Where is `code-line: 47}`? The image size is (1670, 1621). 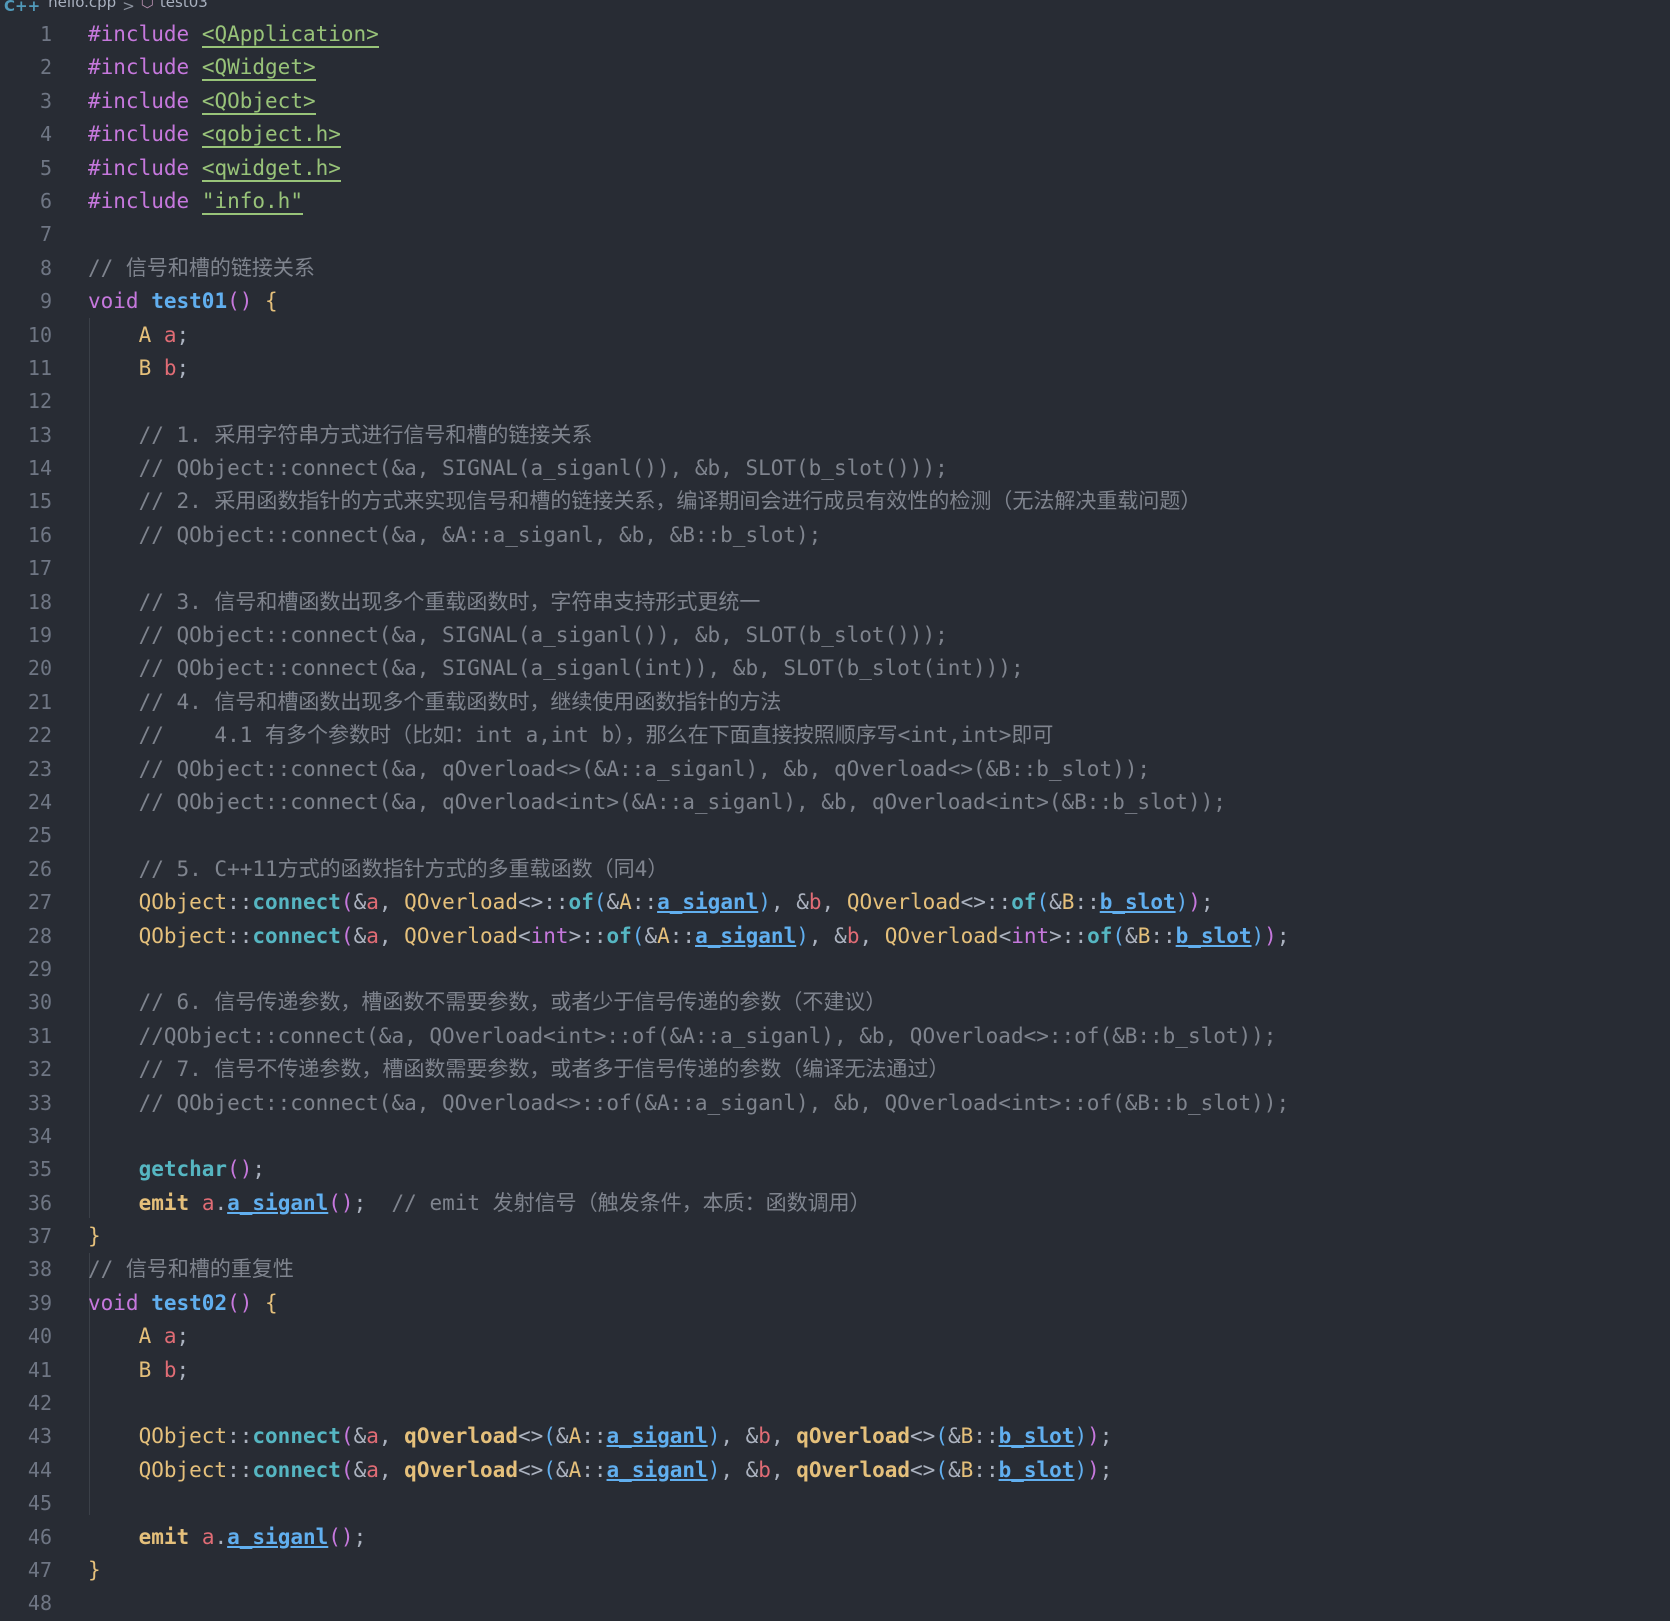 code-line: 47} is located at coordinates (835, 1570).